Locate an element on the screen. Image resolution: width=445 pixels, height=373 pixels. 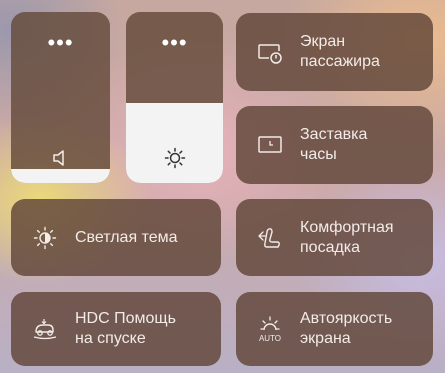
auto-brightness-button: AUTO Автояркость экрана is located at coordinates (334, 329).